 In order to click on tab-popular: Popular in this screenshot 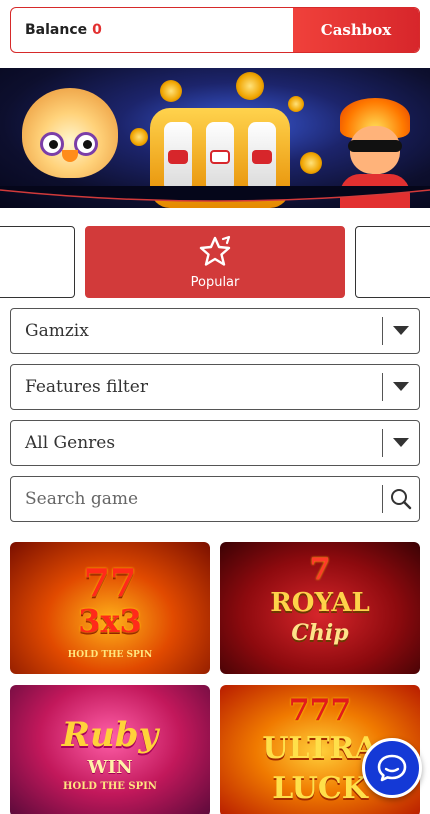, I will do `click(215, 262)`.